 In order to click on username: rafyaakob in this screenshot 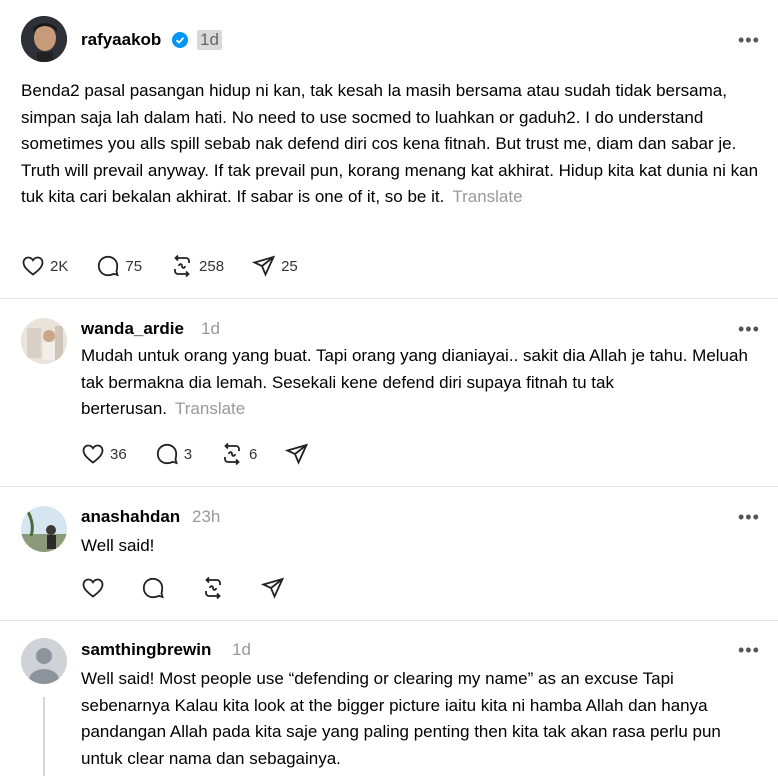, I will do `click(121, 40)`.